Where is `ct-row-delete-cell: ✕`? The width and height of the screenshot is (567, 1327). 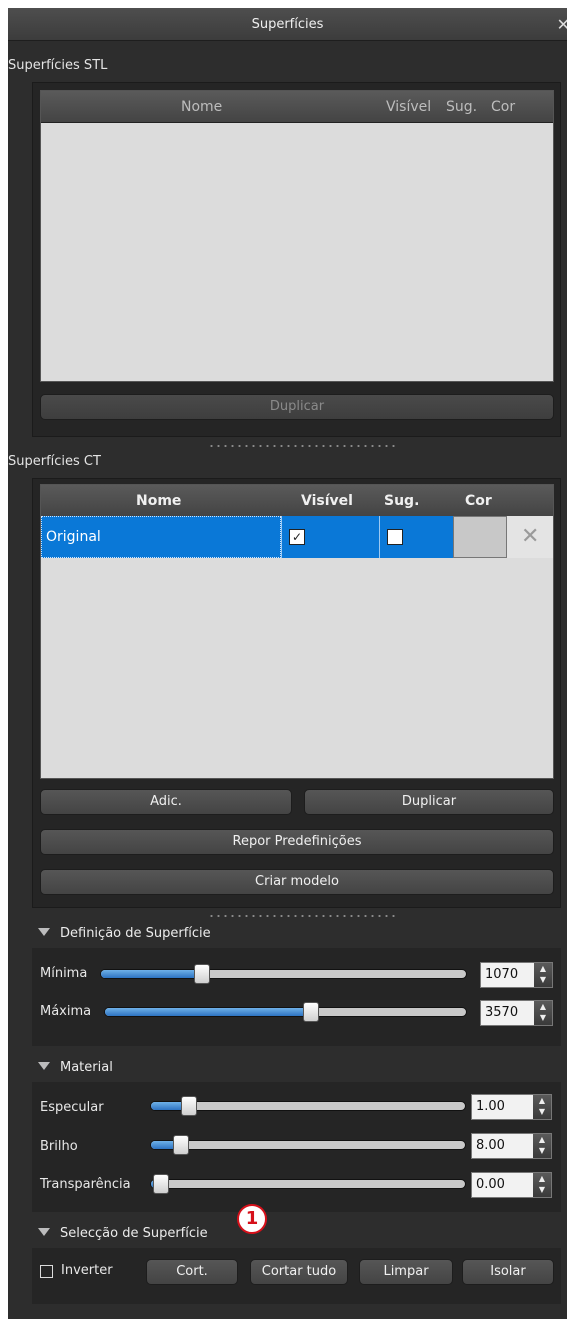
ct-row-delete-cell: ✕ is located at coordinates (530, 537).